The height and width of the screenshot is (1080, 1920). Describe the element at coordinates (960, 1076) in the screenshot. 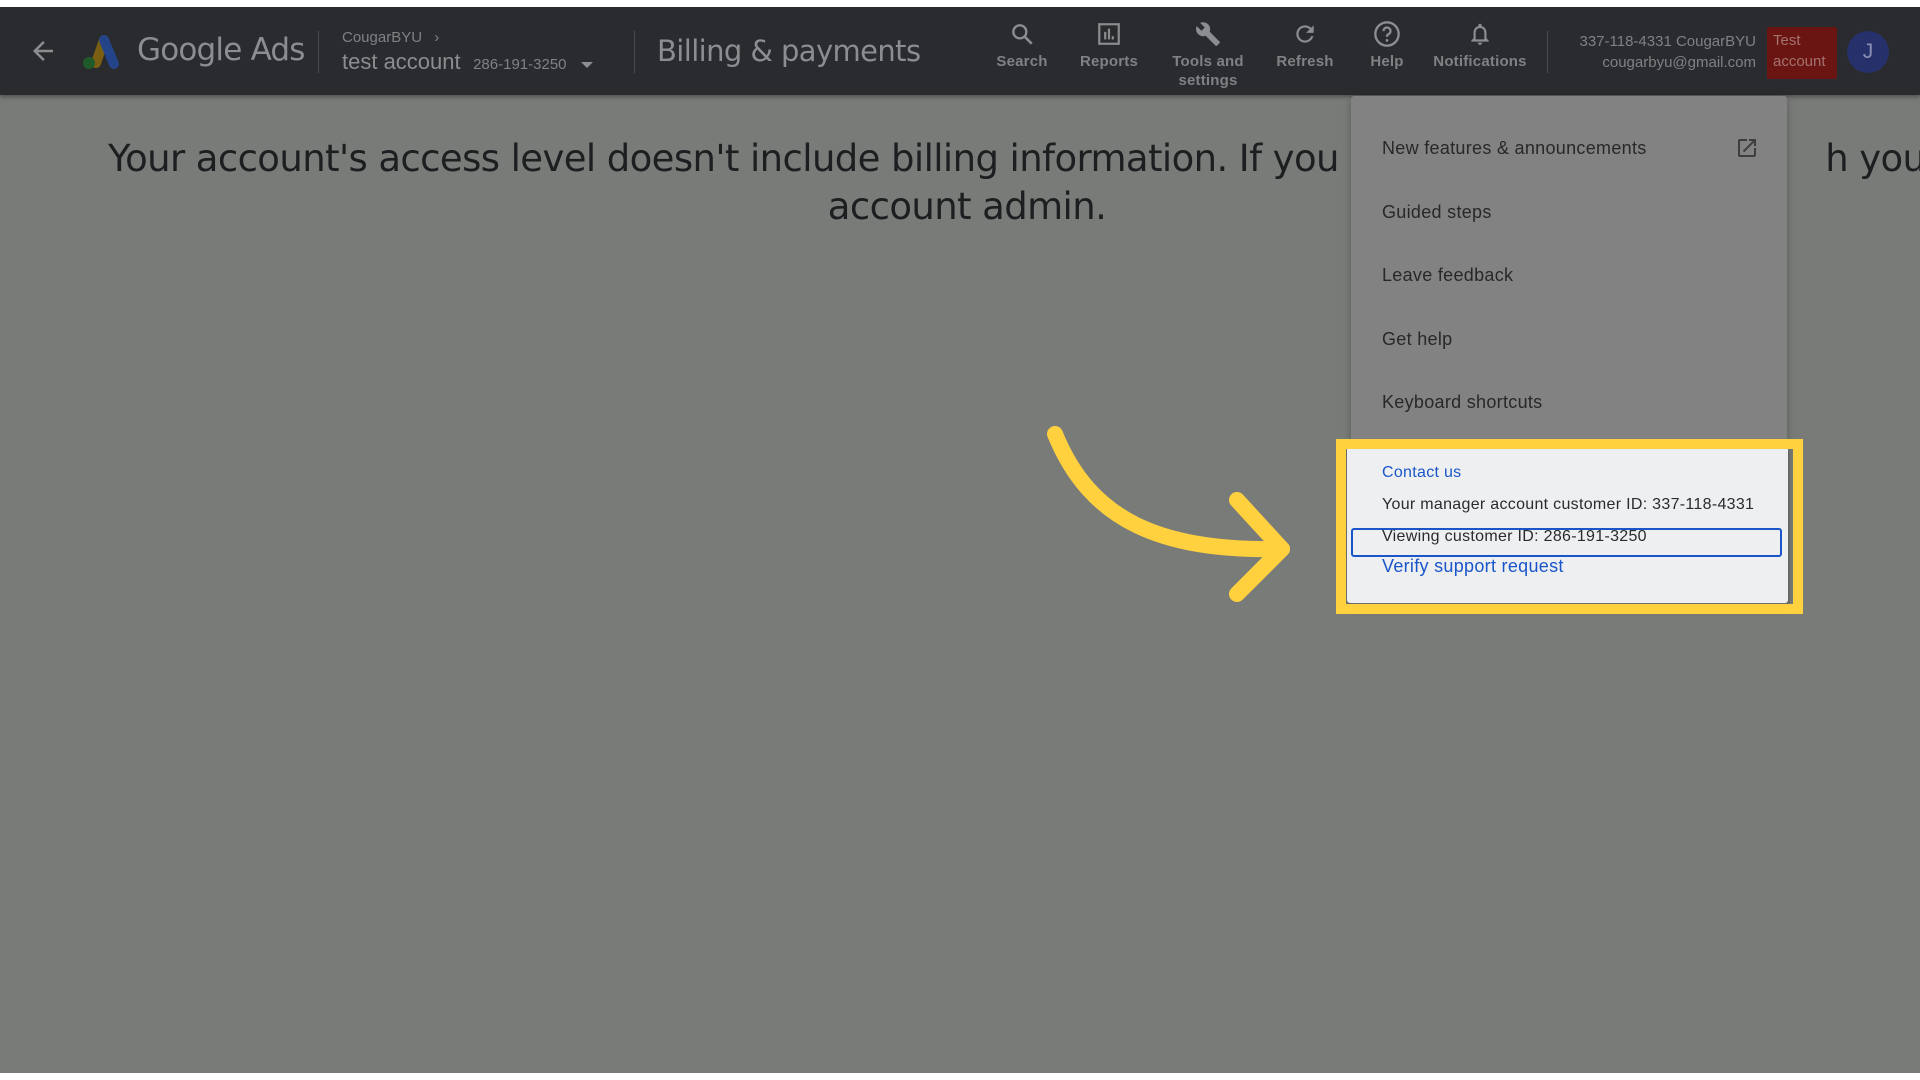

I see `bottom-strip` at that location.